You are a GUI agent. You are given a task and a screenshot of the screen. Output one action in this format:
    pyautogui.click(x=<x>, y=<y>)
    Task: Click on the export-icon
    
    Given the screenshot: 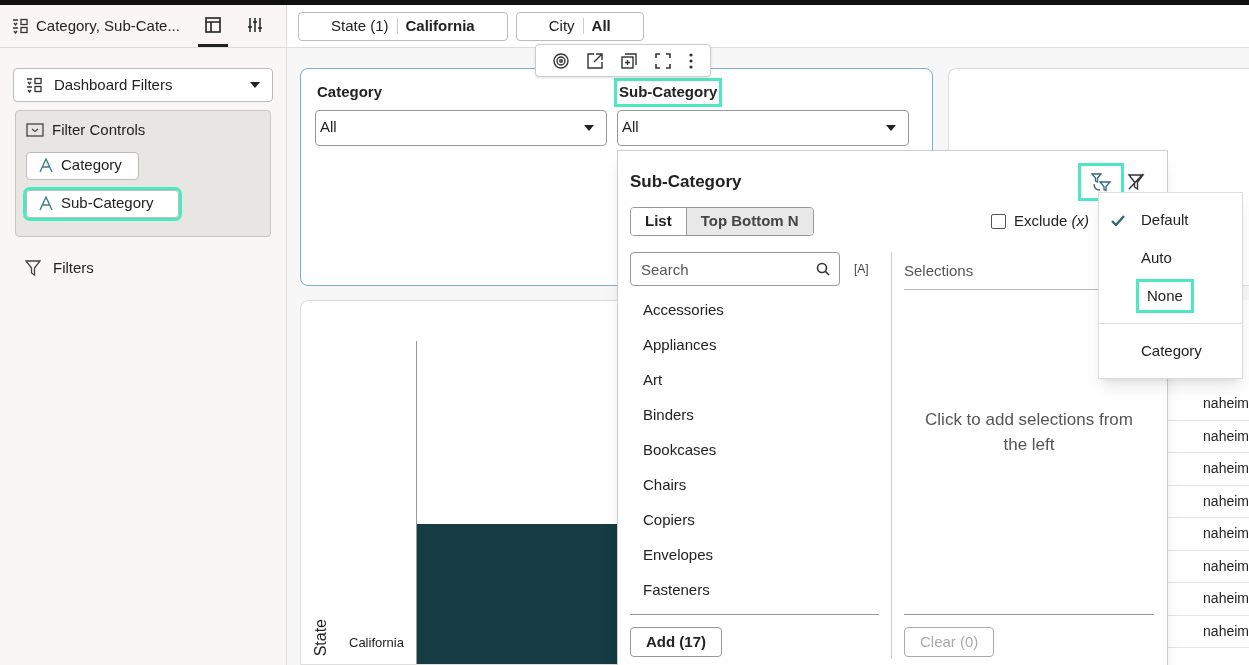 What is the action you would take?
    pyautogui.click(x=595, y=60)
    